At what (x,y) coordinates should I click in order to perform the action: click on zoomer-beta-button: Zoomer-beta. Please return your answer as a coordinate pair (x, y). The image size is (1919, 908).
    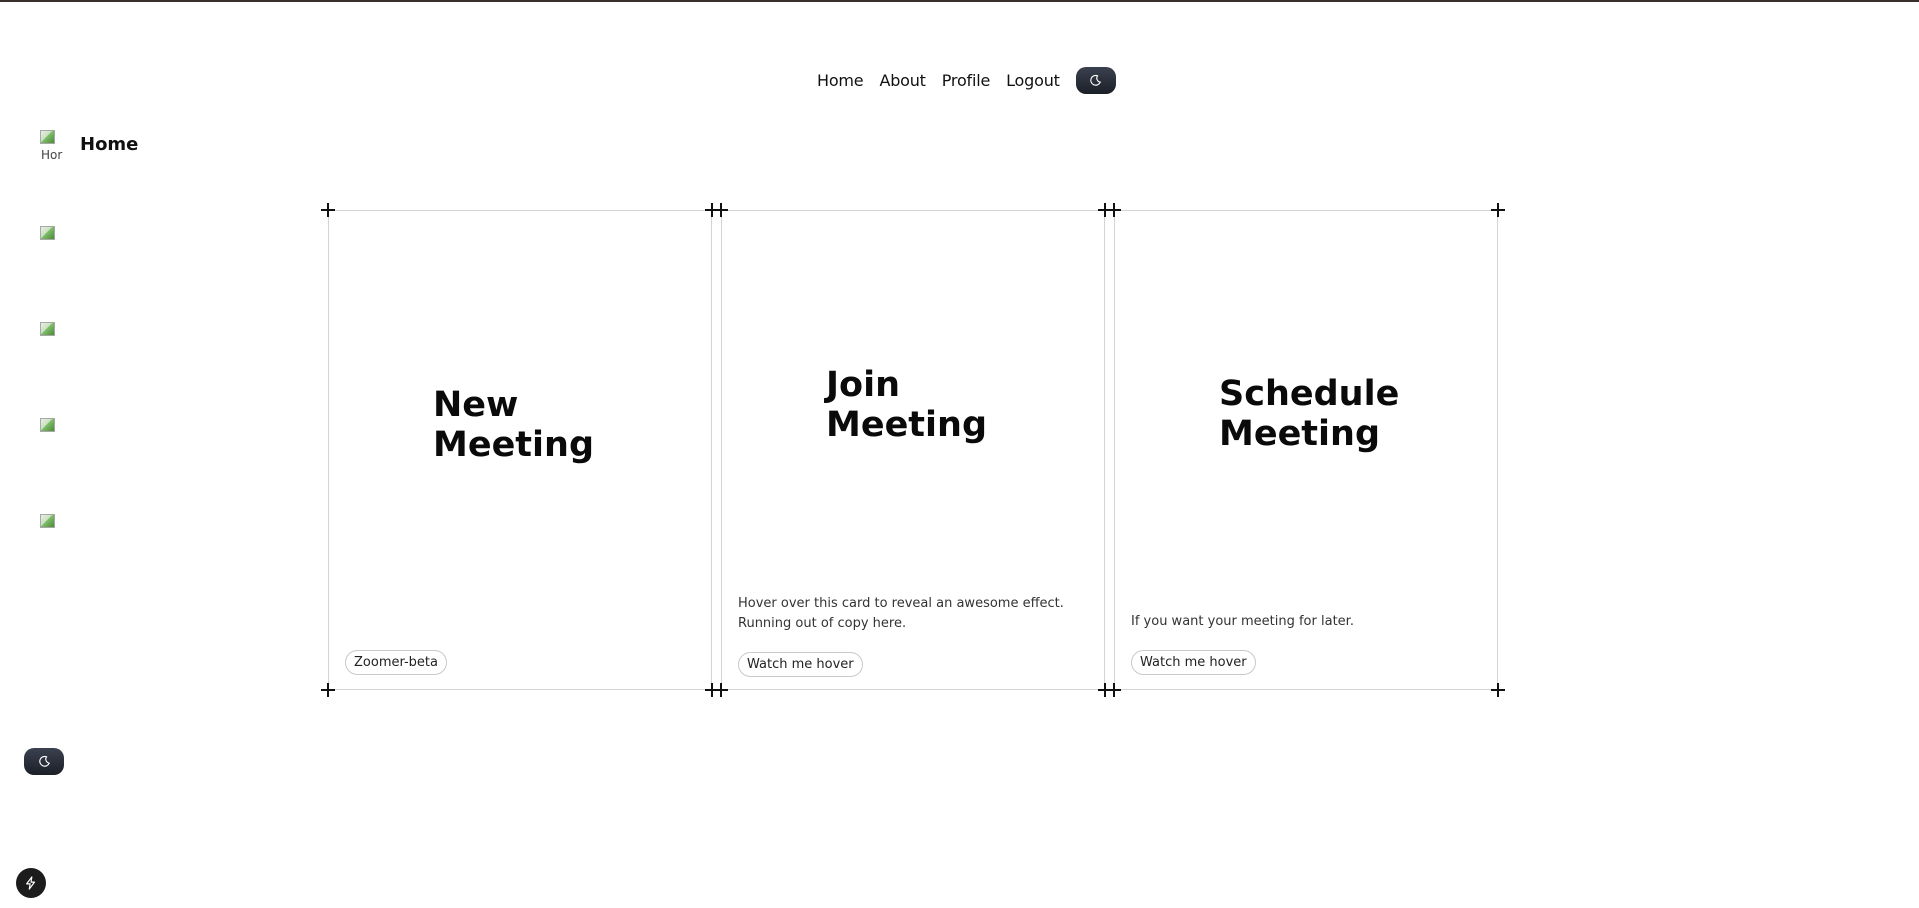
    Looking at the image, I should click on (396, 662).